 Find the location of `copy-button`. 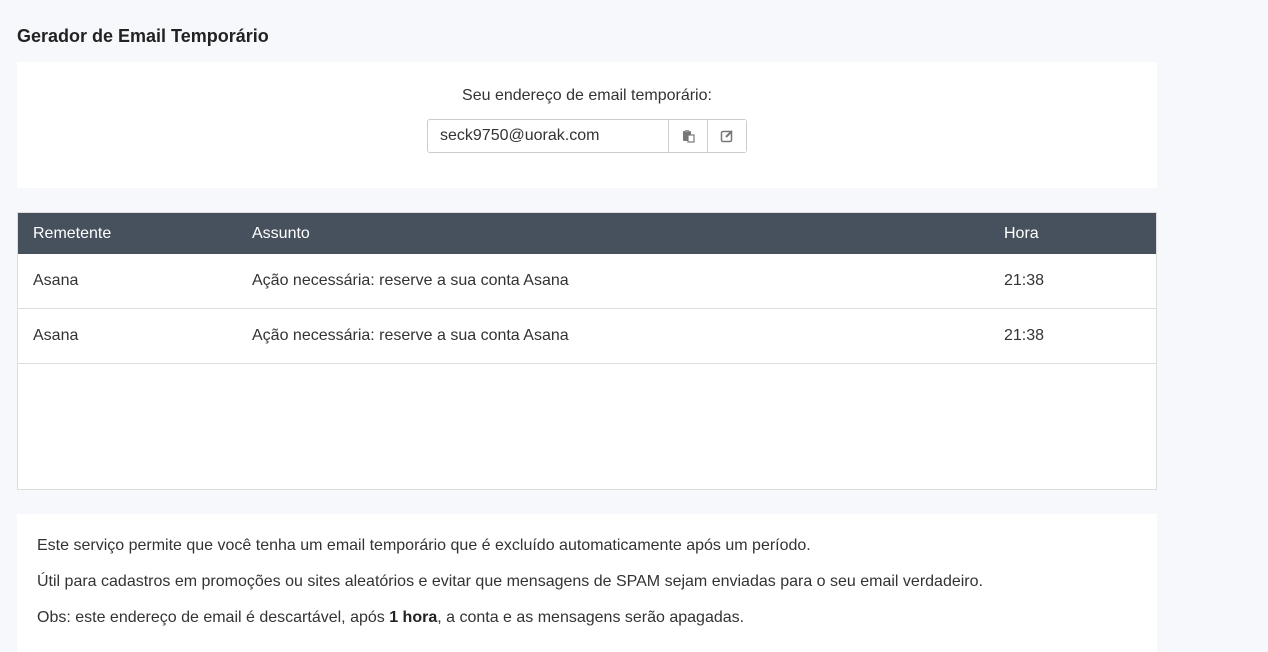

copy-button is located at coordinates (687, 136).